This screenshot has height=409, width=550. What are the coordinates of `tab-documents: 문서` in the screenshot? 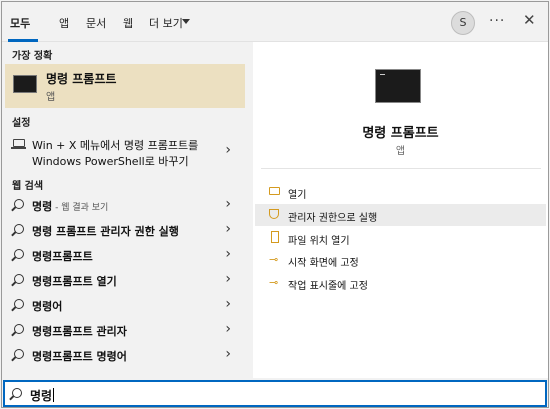 It's located at (96, 23).